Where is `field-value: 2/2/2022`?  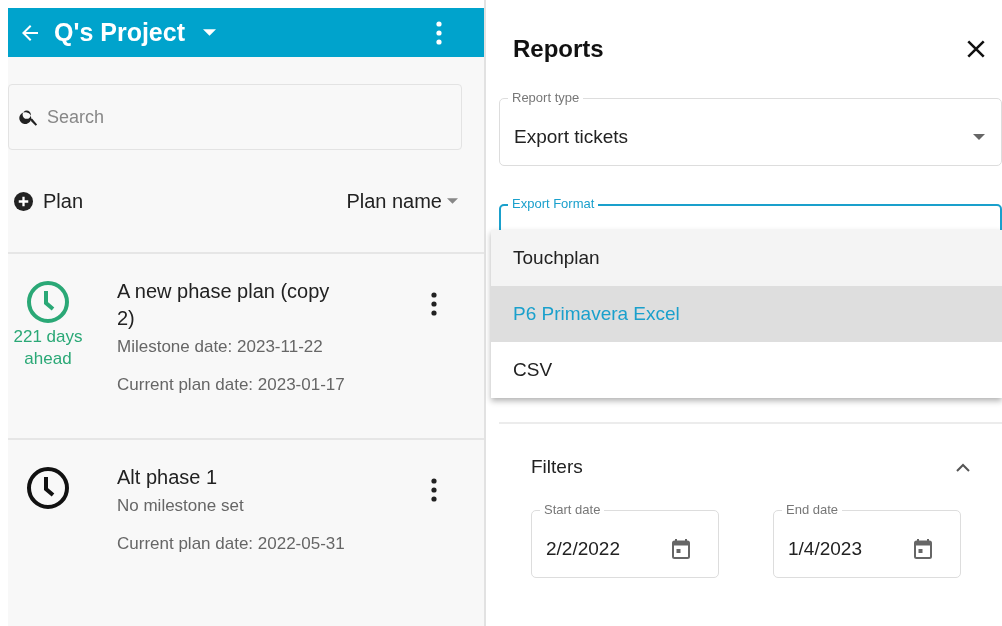
field-value: 2/2/2022 is located at coordinates (583, 549).